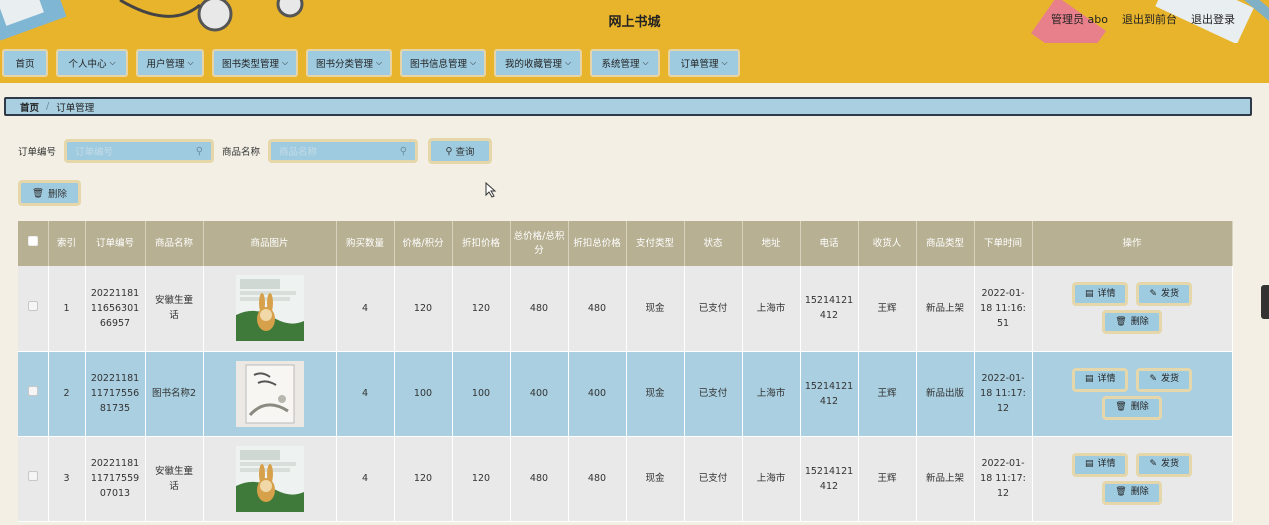 This screenshot has height=525, width=1269. Describe the element at coordinates (628, 106) in the screenshot. I see `breadcrumb: 首页 / 订单管理` at that location.